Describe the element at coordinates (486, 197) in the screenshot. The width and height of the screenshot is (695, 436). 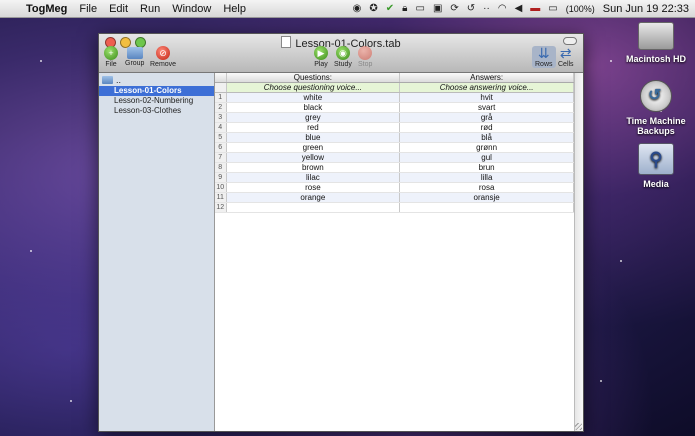
I see `answer-cell: oransje` at that location.